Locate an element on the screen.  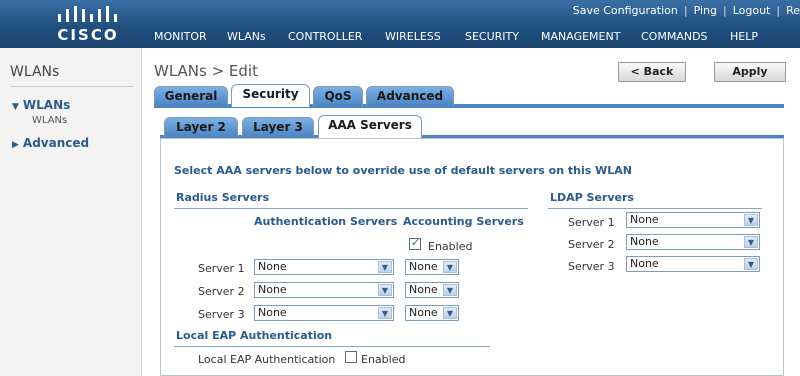
logout-link: Logout is located at coordinates (752, 10).